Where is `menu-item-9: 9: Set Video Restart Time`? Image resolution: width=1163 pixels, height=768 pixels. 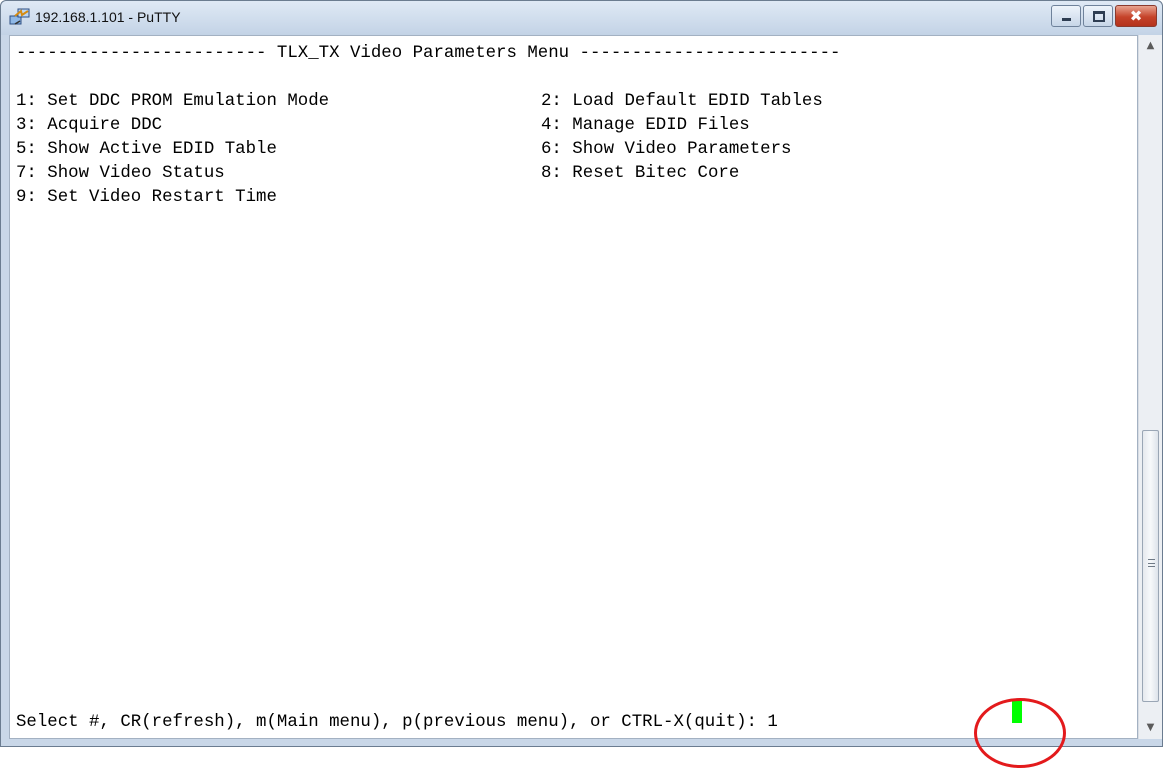
menu-item-9: 9: Set Video Restart Time is located at coordinates (146, 197).